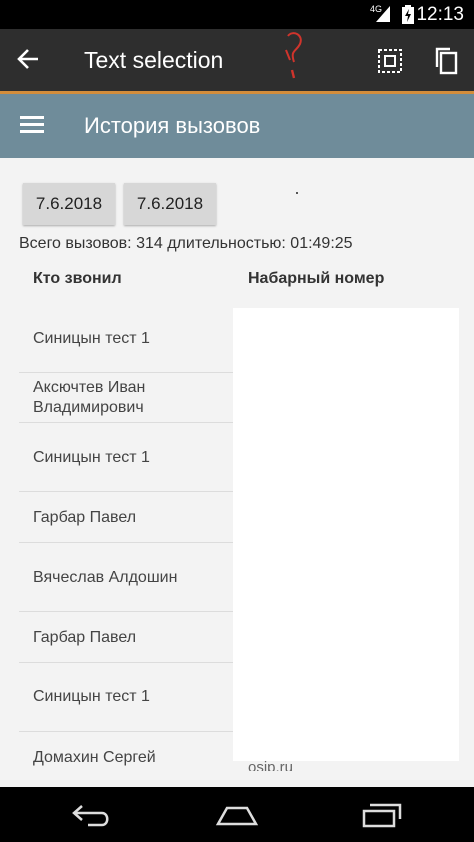 The image size is (474, 842). What do you see at coordinates (77, 278) in the screenshot?
I see `column-header-caller: Кто звонил` at bounding box center [77, 278].